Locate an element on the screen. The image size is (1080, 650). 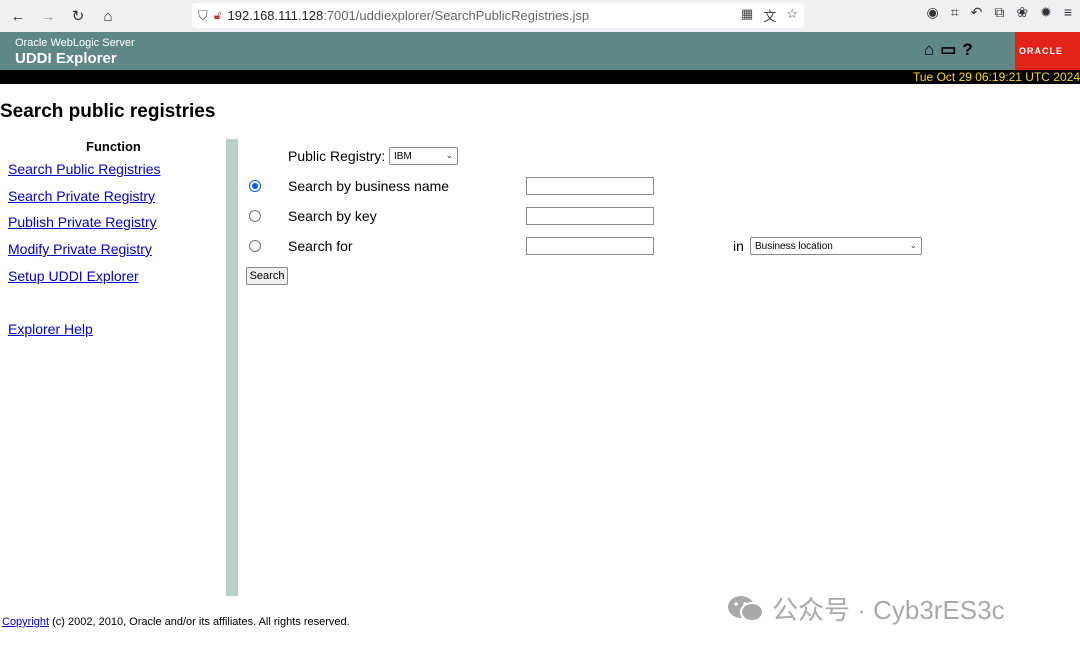
back-arrow-icon: ← is located at coordinates (18, 16).